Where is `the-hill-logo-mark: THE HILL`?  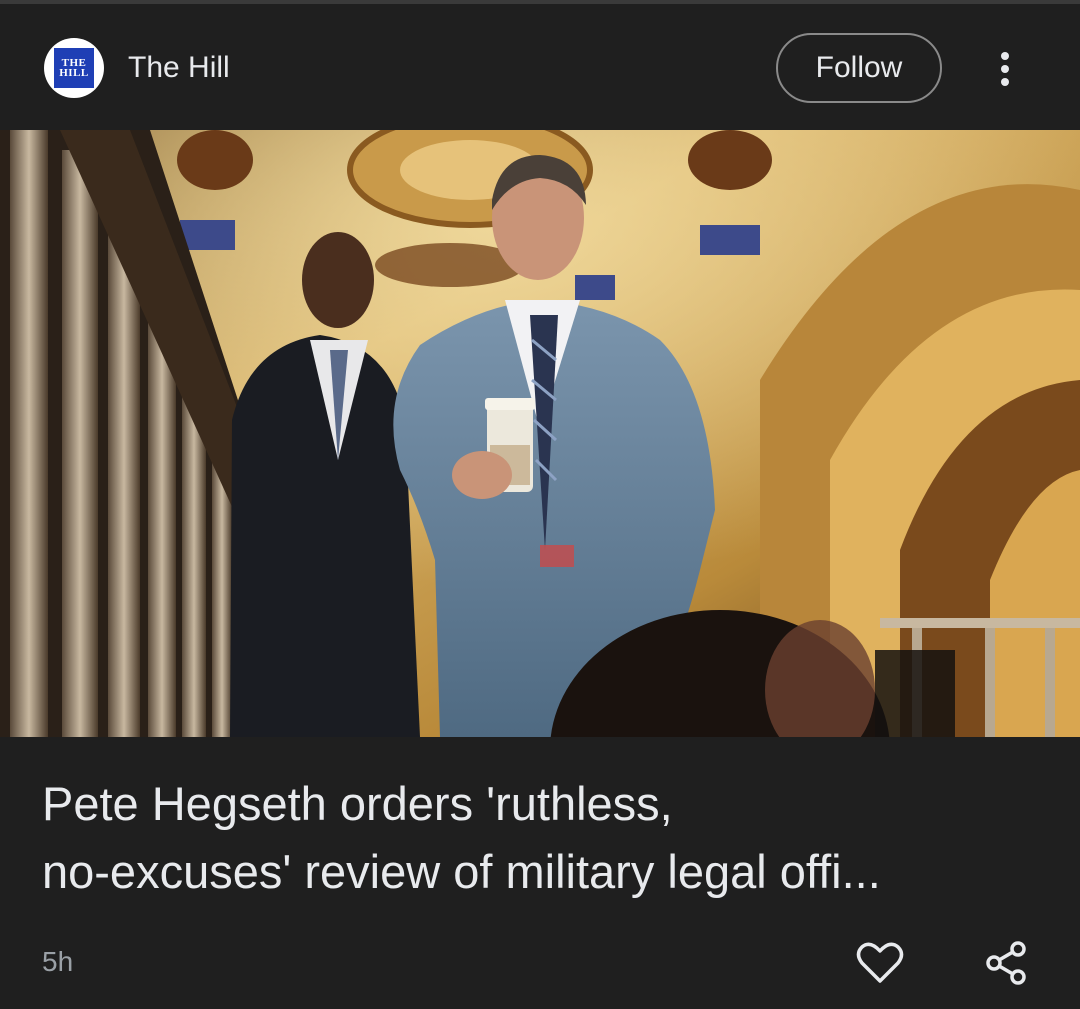
the-hill-logo-mark: THE HILL is located at coordinates (74, 68).